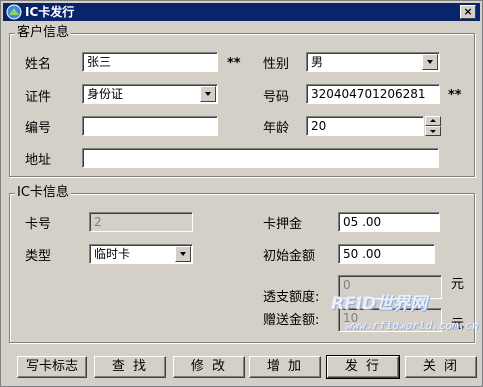 The image size is (483, 387). Describe the element at coordinates (373, 94) in the screenshot. I see `id-number-input: 320404701206281` at that location.